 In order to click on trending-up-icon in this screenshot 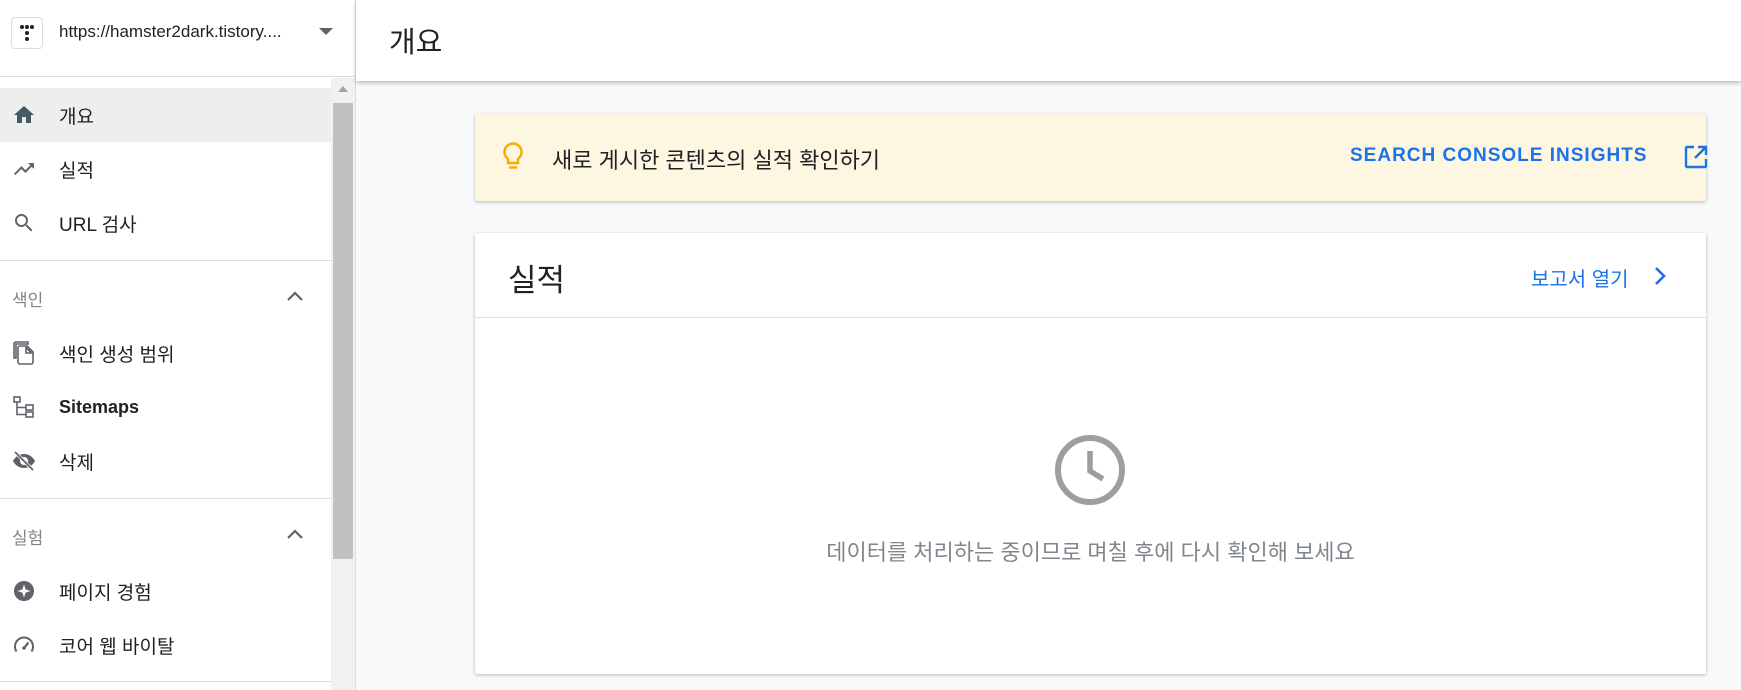, I will do `click(24, 169)`.